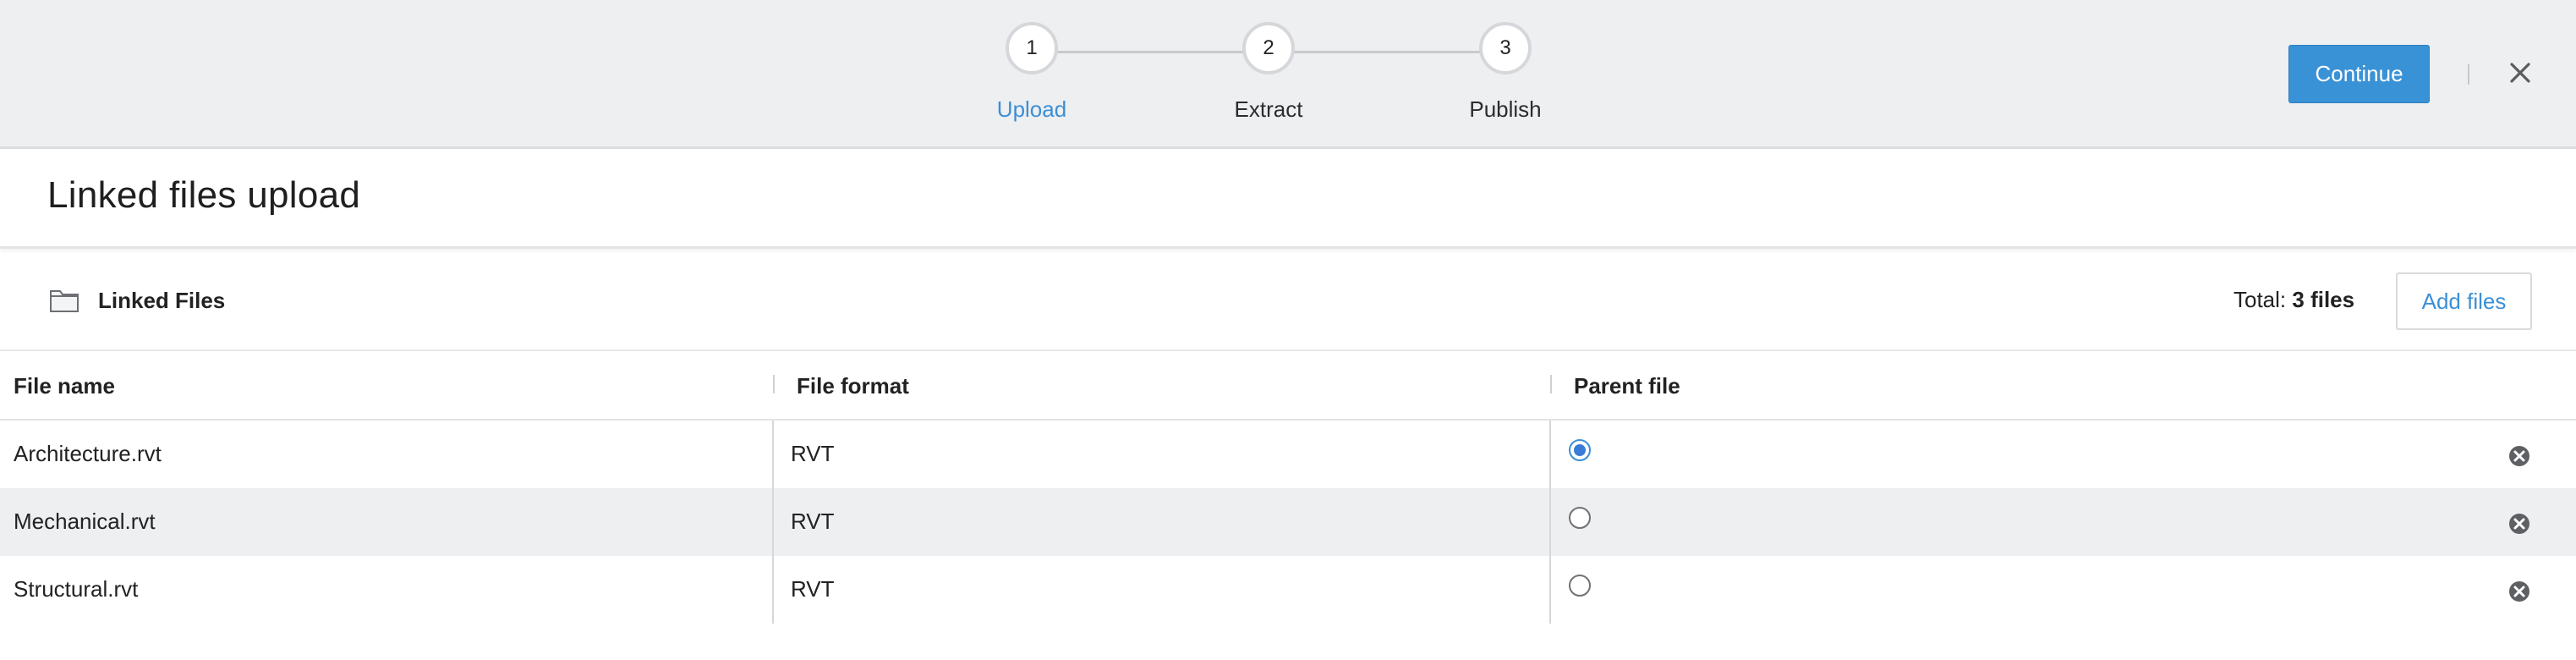  I want to click on folder-label: Linked Files, so click(162, 301).